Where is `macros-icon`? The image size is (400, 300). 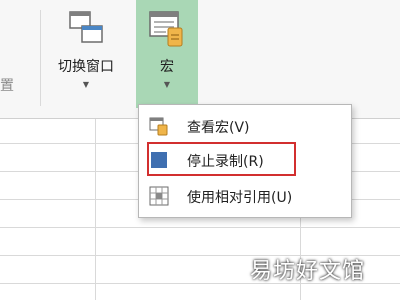
macros-icon is located at coordinates (166, 29).